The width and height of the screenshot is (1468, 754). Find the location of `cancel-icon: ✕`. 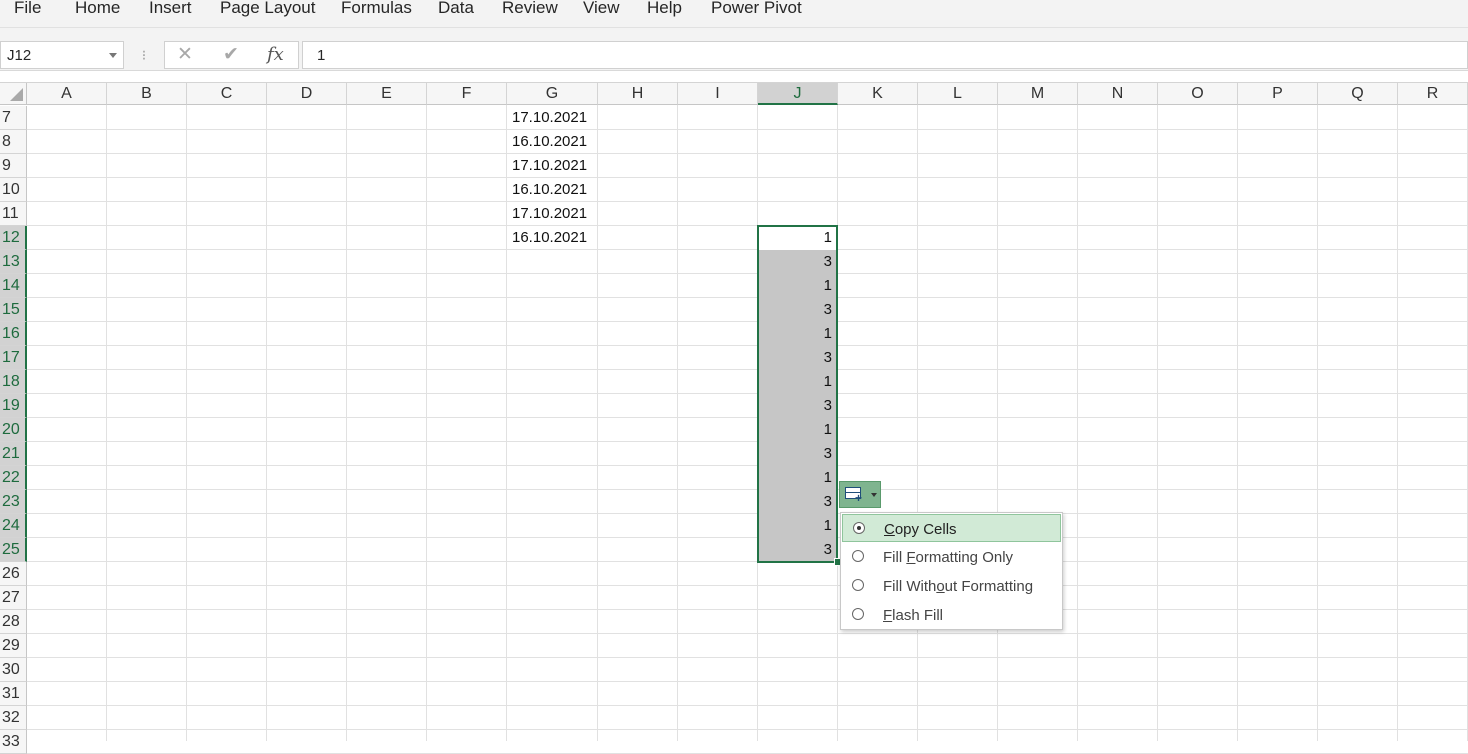

cancel-icon: ✕ is located at coordinates (185, 55).